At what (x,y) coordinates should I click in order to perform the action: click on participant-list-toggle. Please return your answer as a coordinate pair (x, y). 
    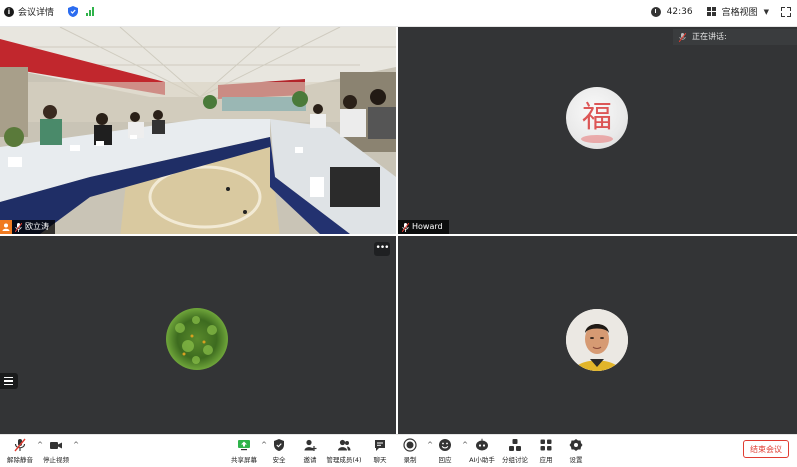
    Looking at the image, I should click on (9, 381).